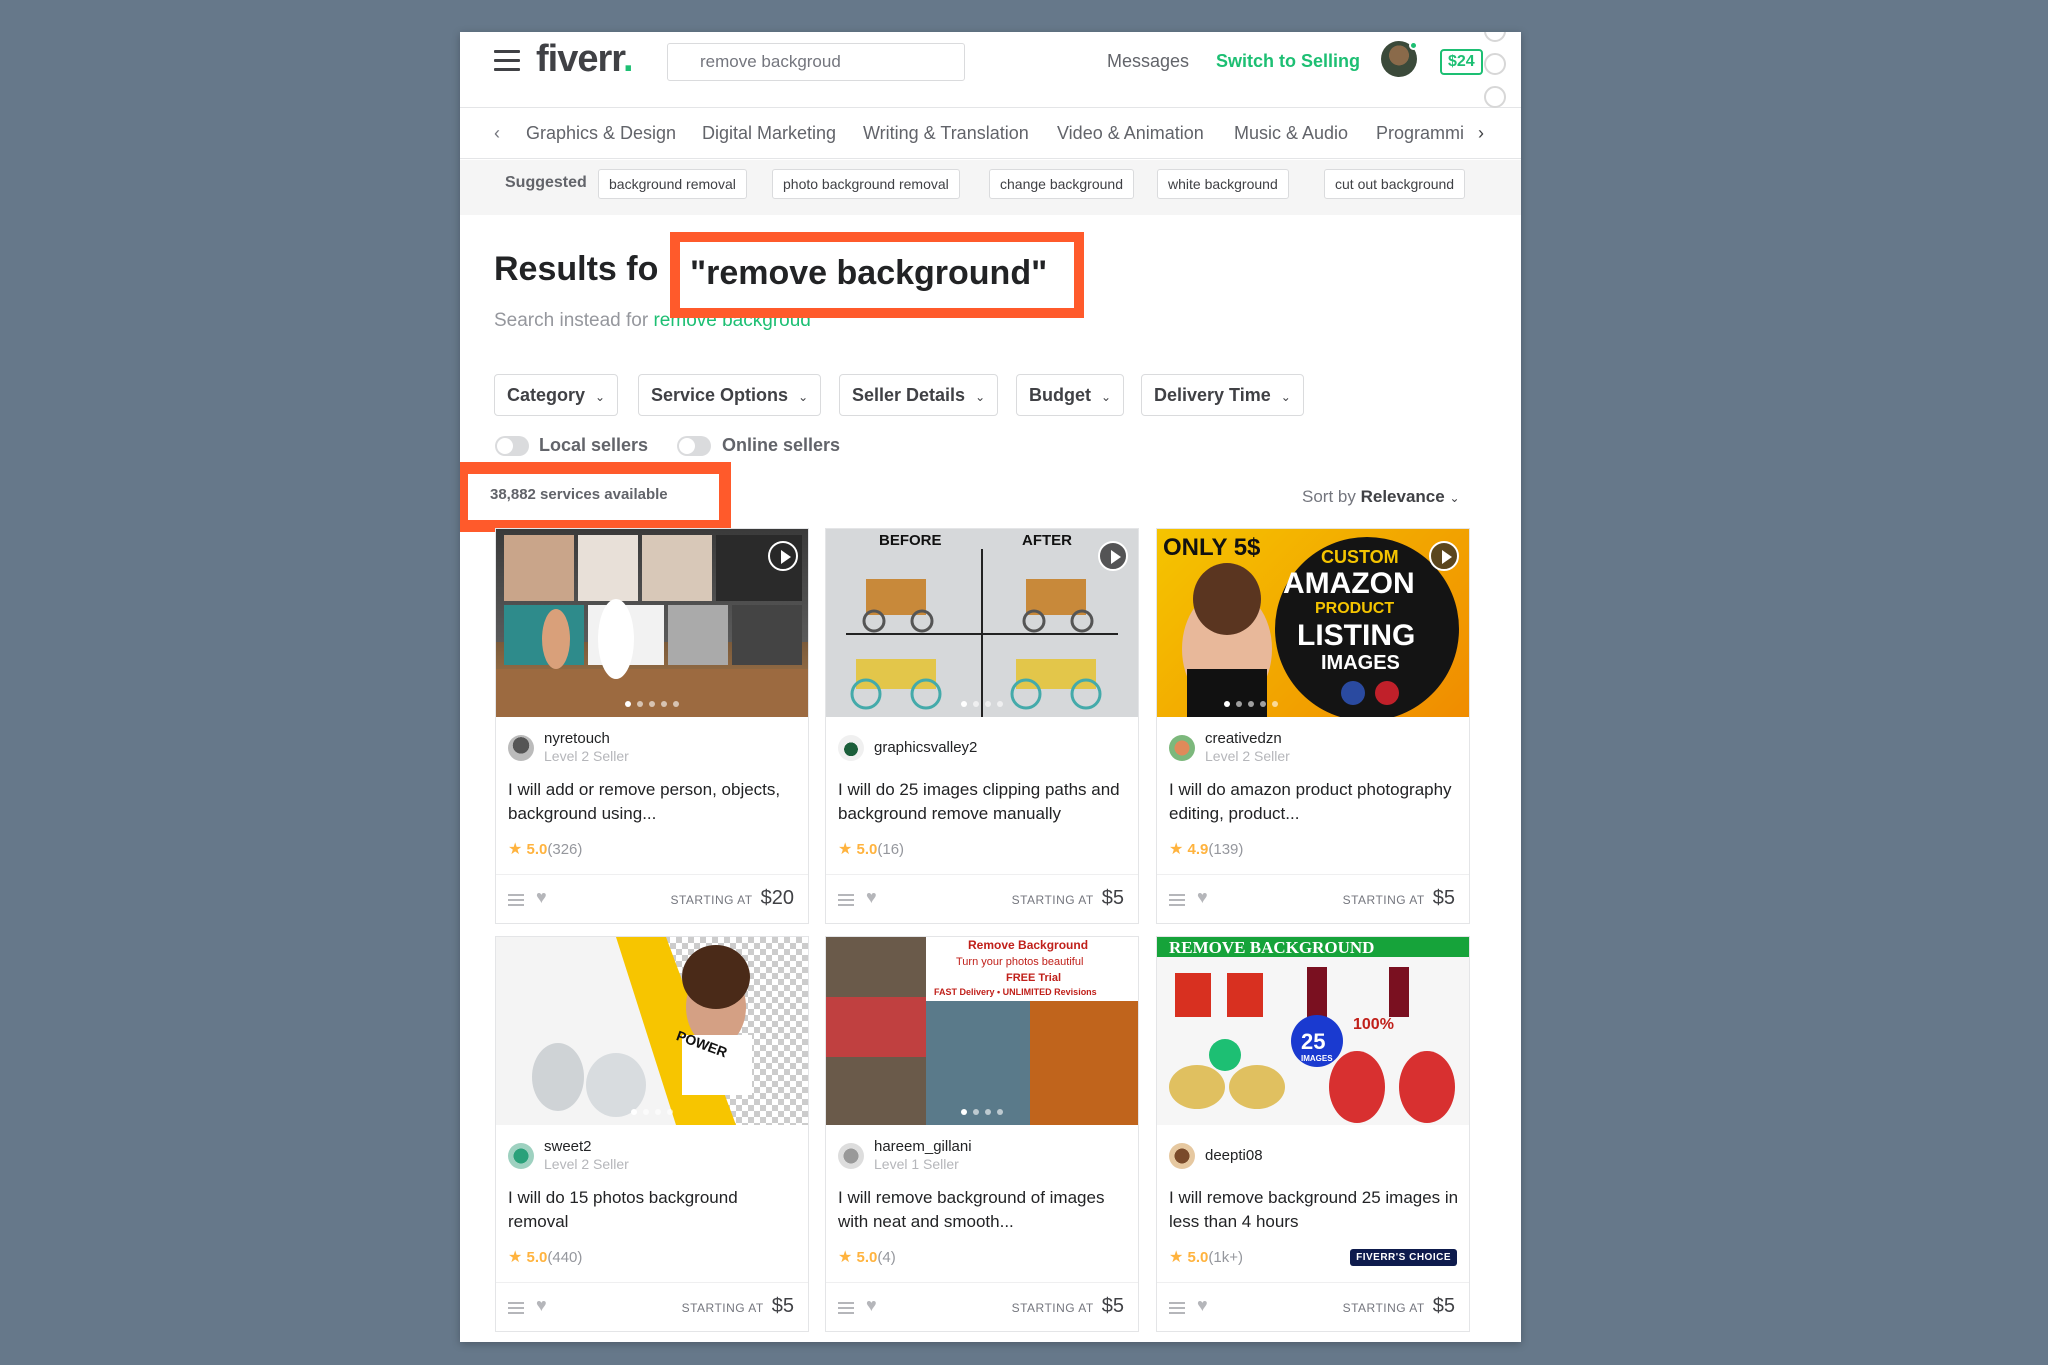 The width and height of the screenshot is (2048, 1365). I want to click on filter-service-options: Service Options ⌄, so click(730, 395).